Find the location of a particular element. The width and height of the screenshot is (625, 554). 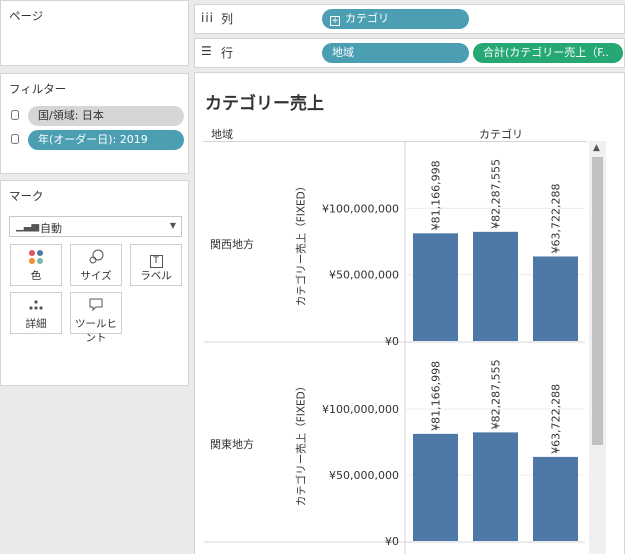

columns-shelf-label: 列 is located at coordinates (227, 19).